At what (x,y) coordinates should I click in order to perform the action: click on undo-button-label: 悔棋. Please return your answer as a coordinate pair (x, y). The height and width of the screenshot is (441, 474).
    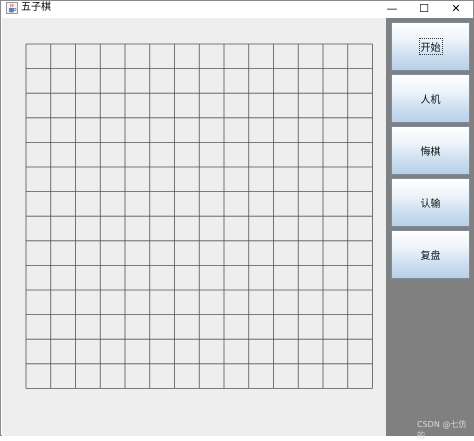
    Looking at the image, I should click on (430, 152).